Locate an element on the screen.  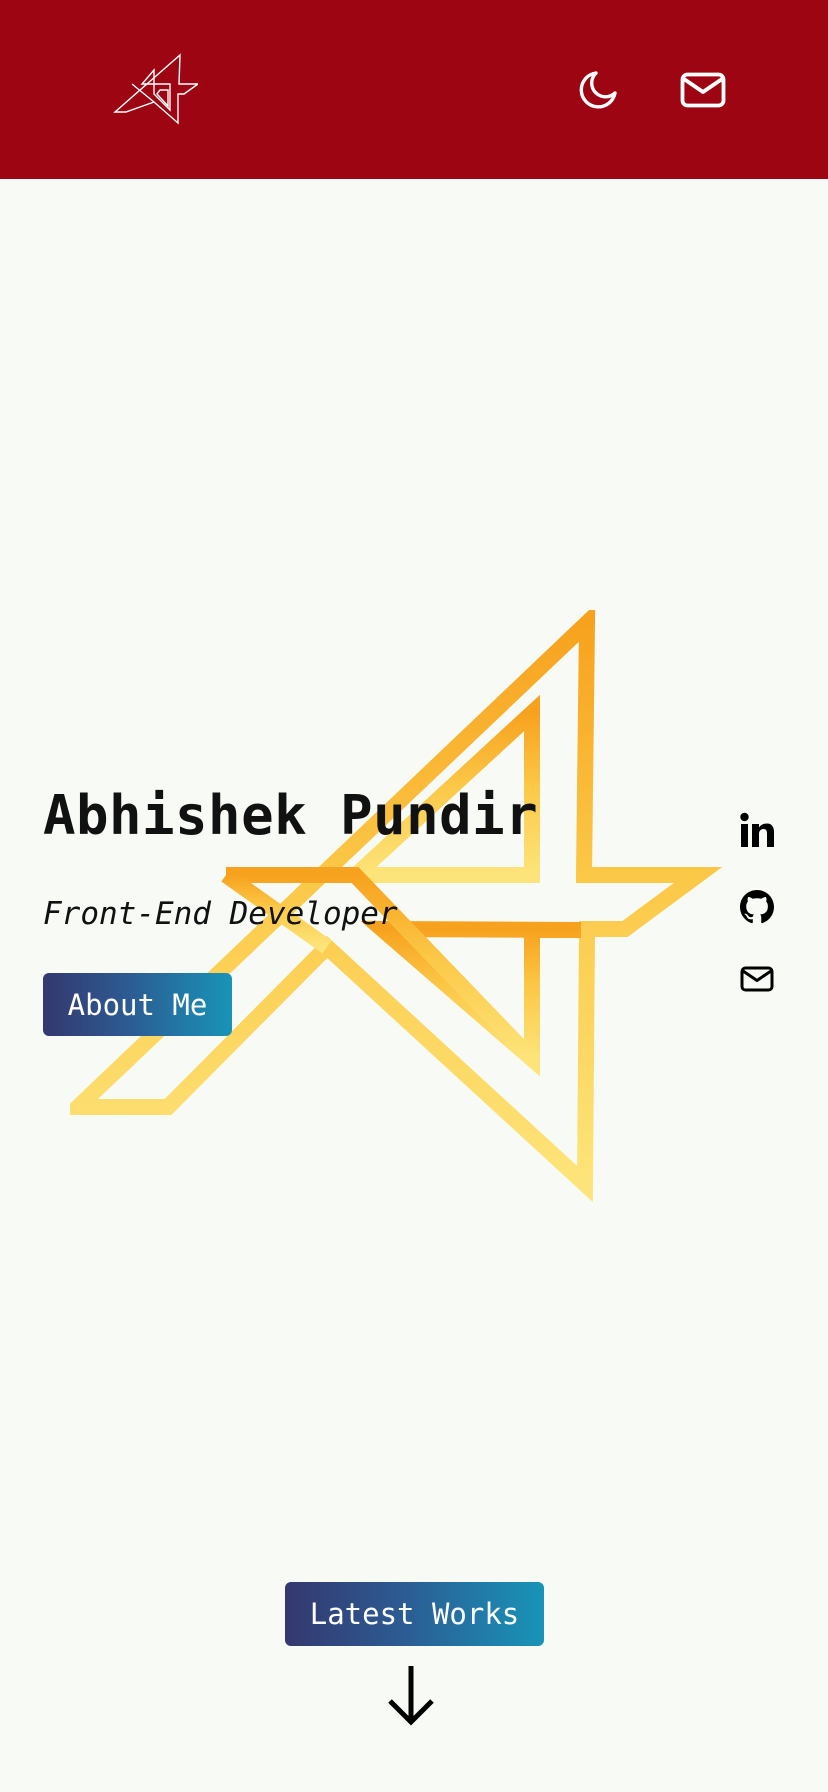
latest-works-button: Latest Works is located at coordinates (414, 1614).